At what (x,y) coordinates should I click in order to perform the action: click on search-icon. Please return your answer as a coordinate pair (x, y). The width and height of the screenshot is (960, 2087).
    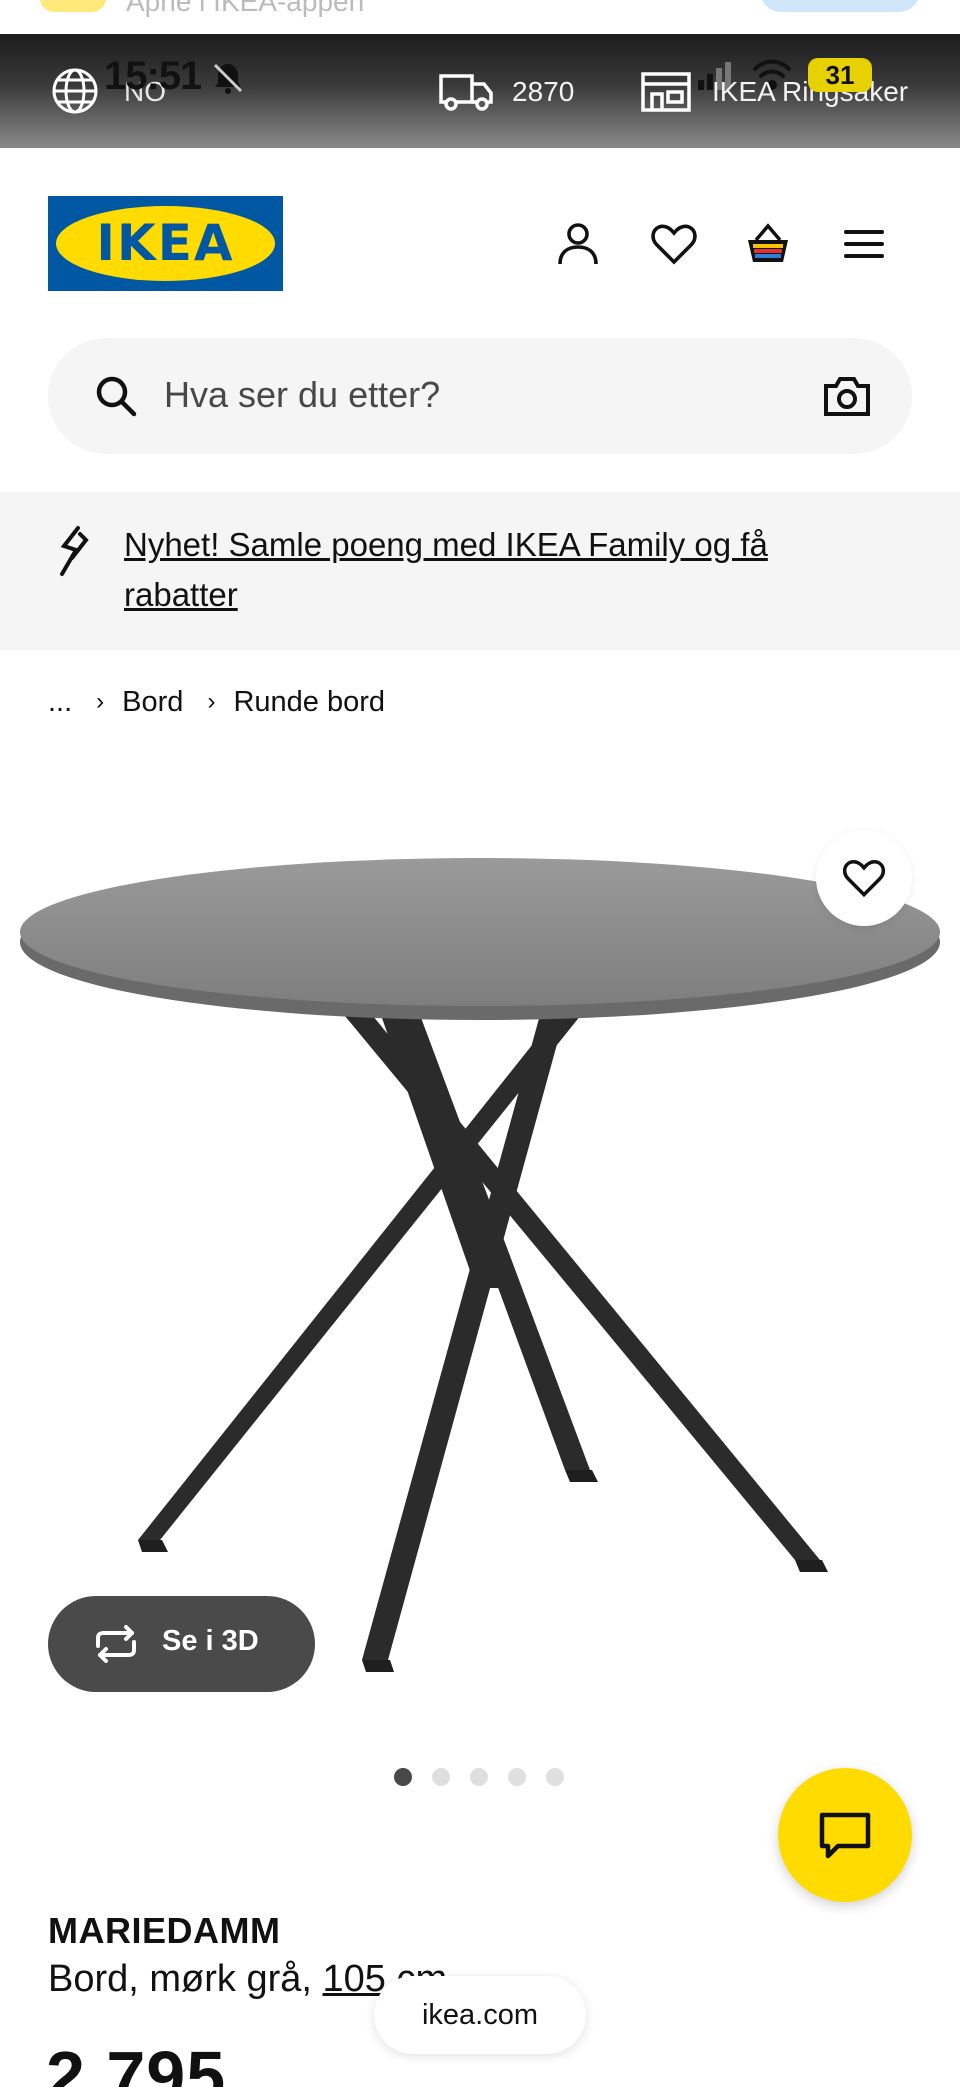
    Looking at the image, I should click on (116, 396).